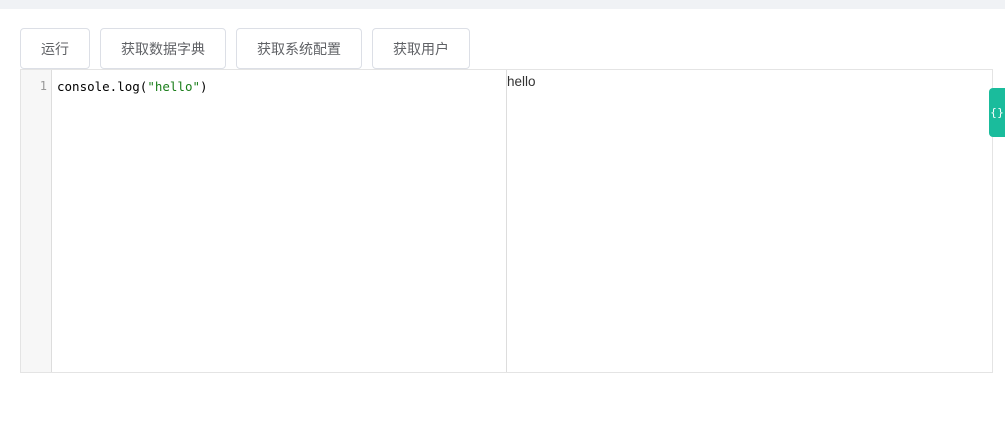 The image size is (1005, 428). What do you see at coordinates (521, 81) in the screenshot?
I see `output-text: hello` at bounding box center [521, 81].